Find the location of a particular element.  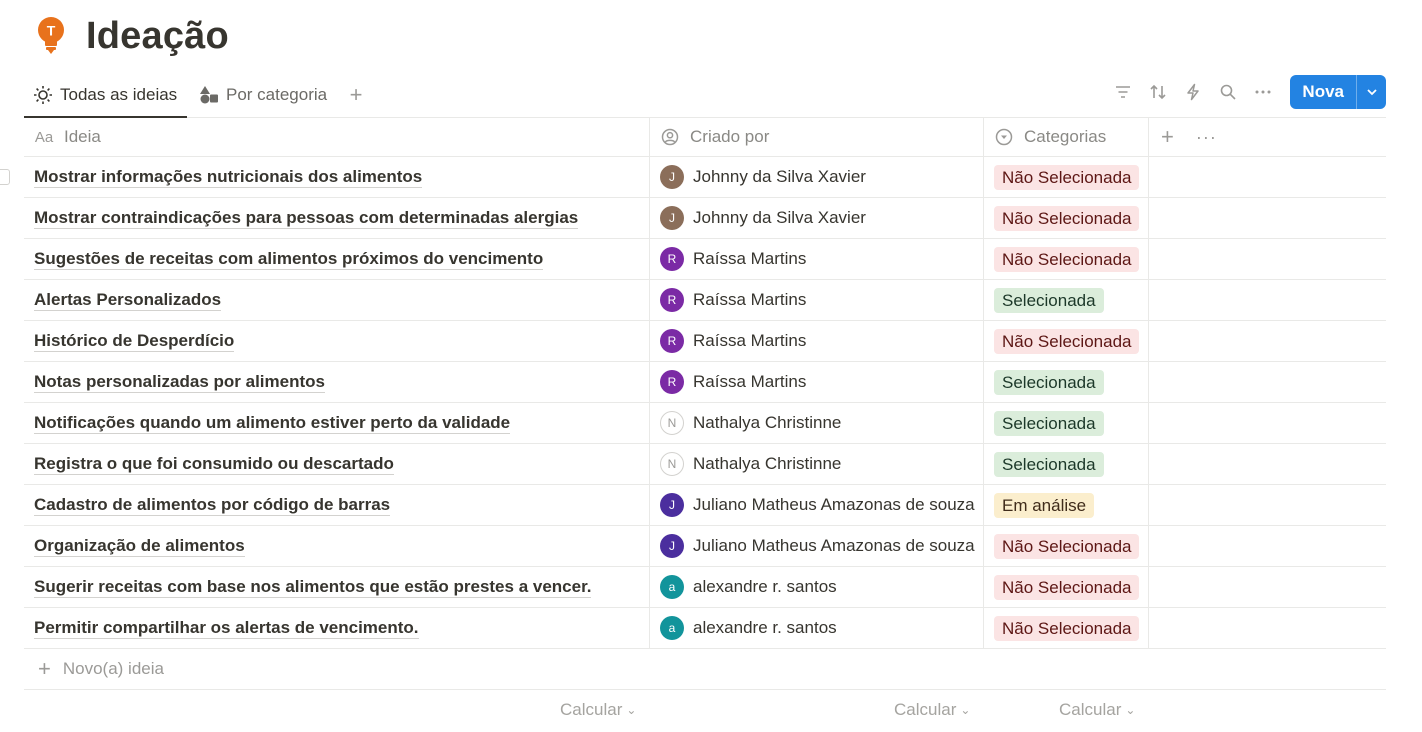

calculate-criado-por: Calcular ⌄ is located at coordinates (598, 710).